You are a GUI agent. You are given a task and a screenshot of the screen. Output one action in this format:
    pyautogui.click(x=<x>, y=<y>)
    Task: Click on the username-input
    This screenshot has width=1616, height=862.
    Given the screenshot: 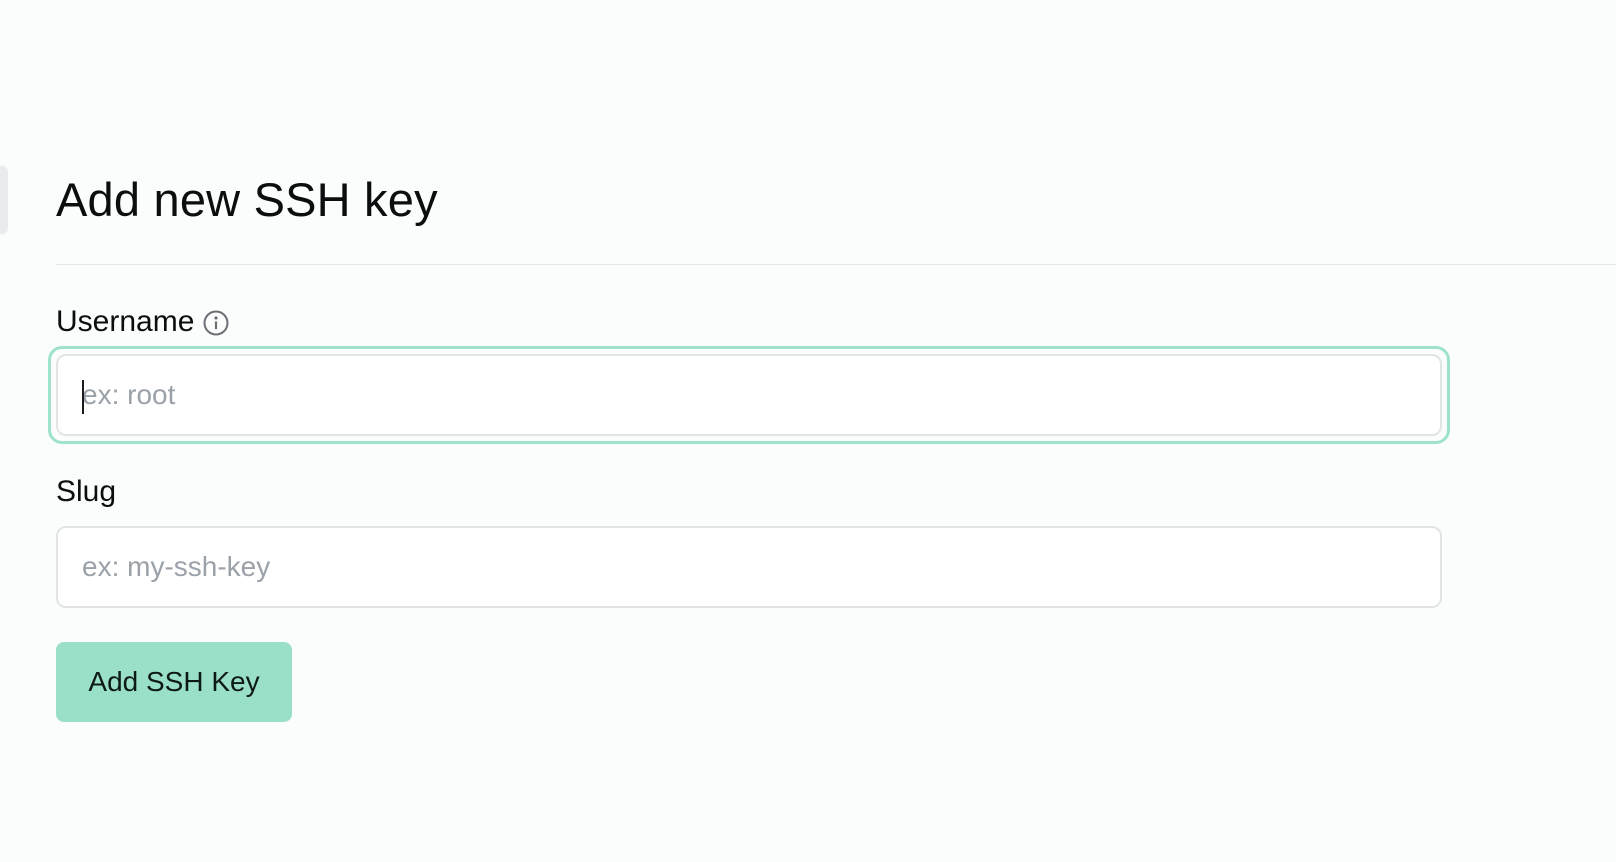 What is the action you would take?
    pyautogui.click(x=749, y=395)
    